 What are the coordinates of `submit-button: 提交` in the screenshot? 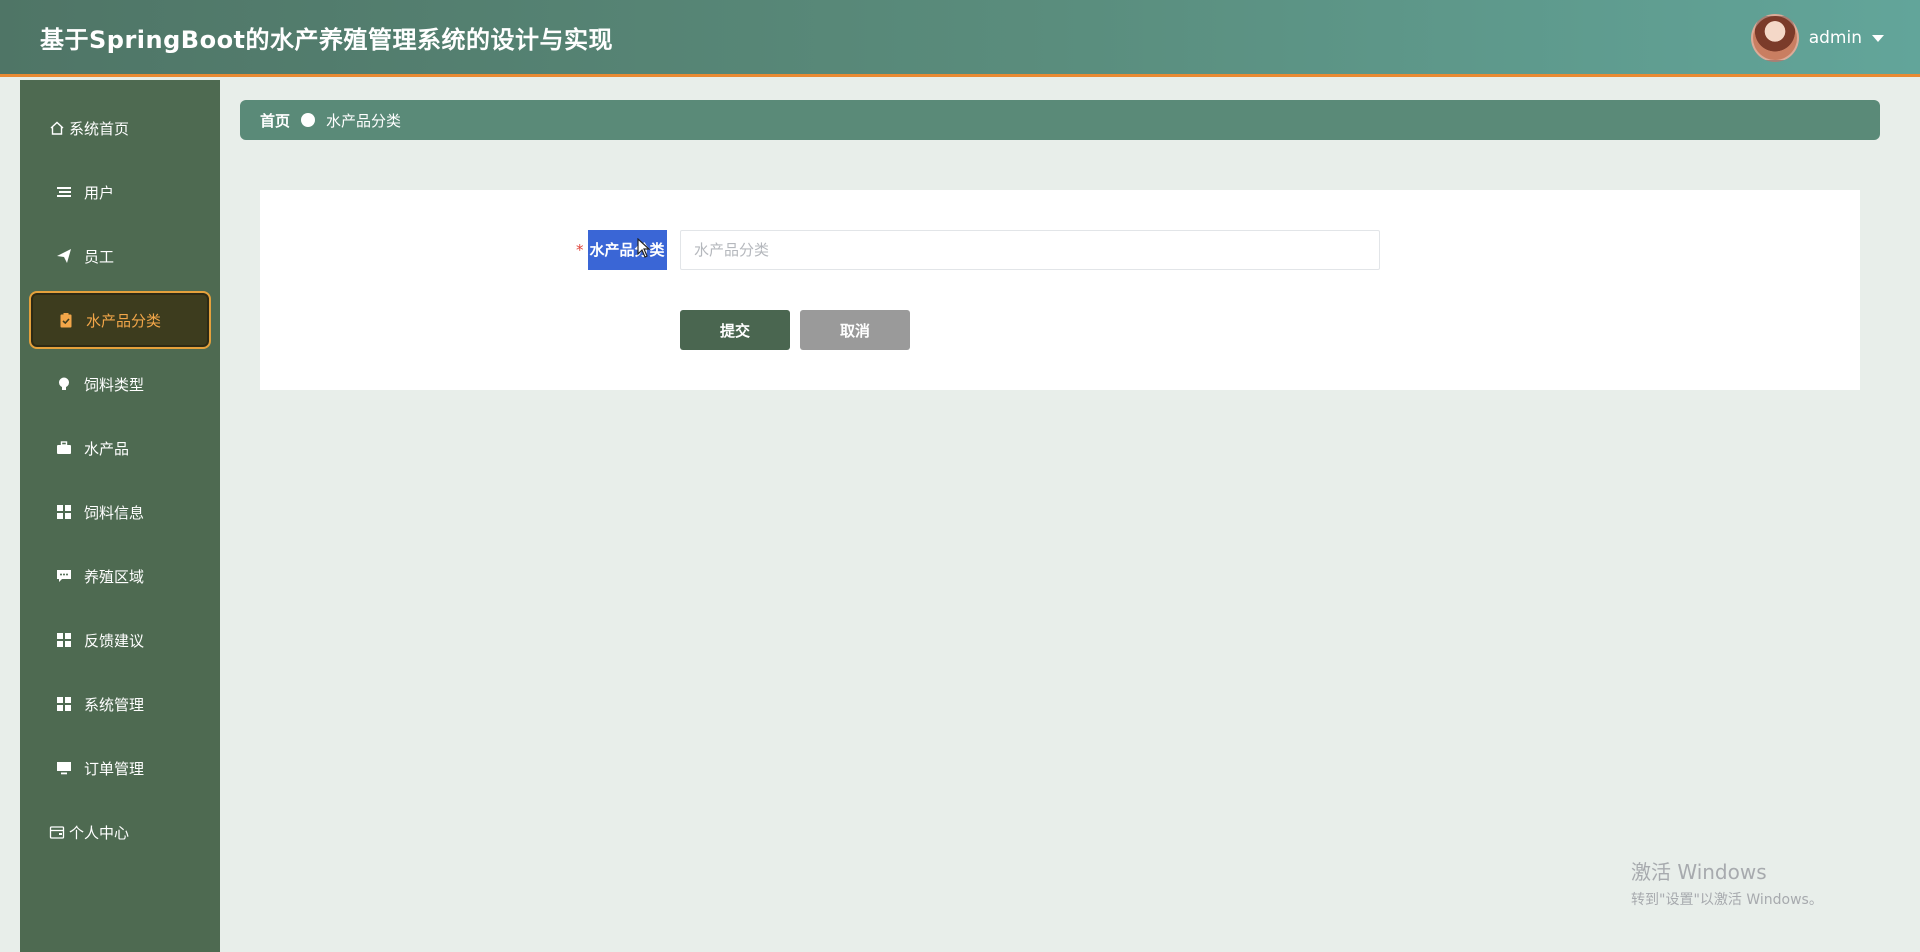 It's located at (735, 330).